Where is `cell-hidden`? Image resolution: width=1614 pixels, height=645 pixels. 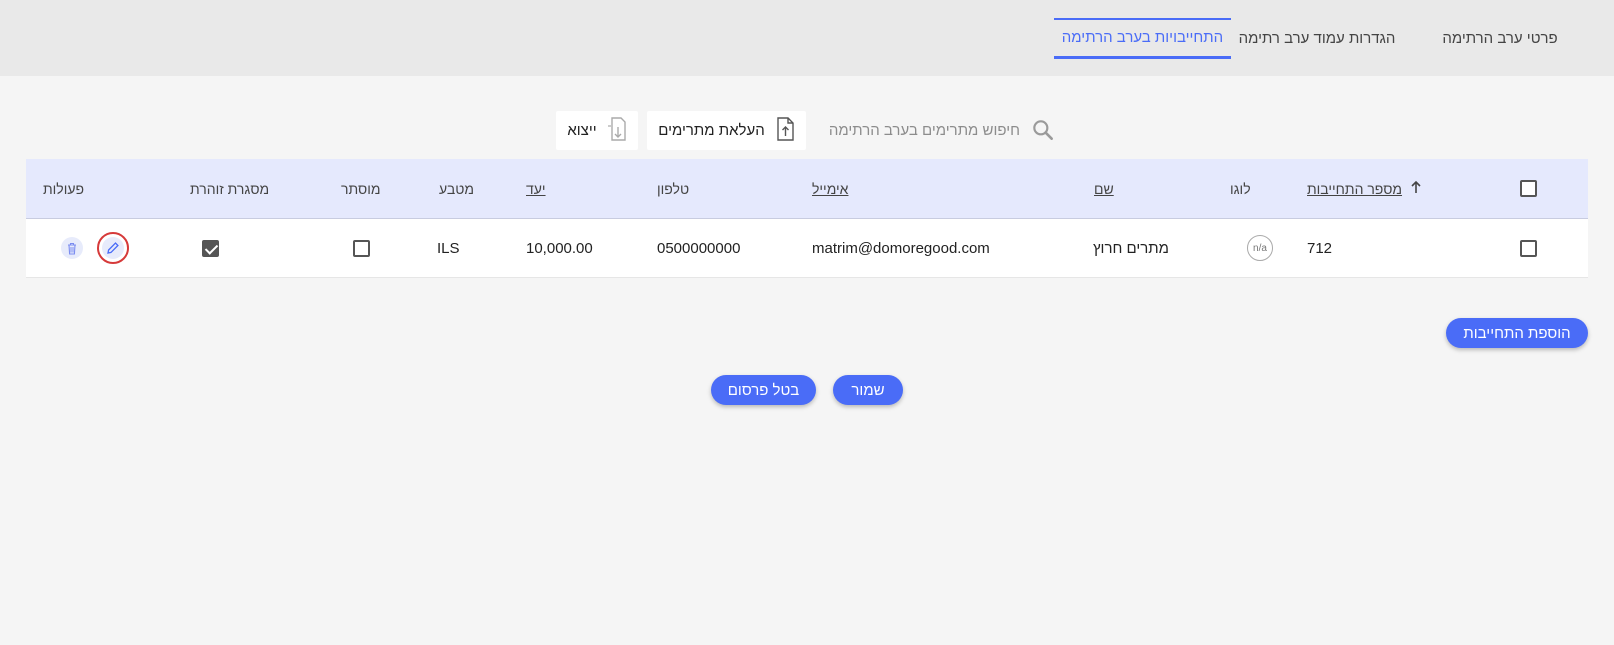
cell-hidden is located at coordinates (361, 248).